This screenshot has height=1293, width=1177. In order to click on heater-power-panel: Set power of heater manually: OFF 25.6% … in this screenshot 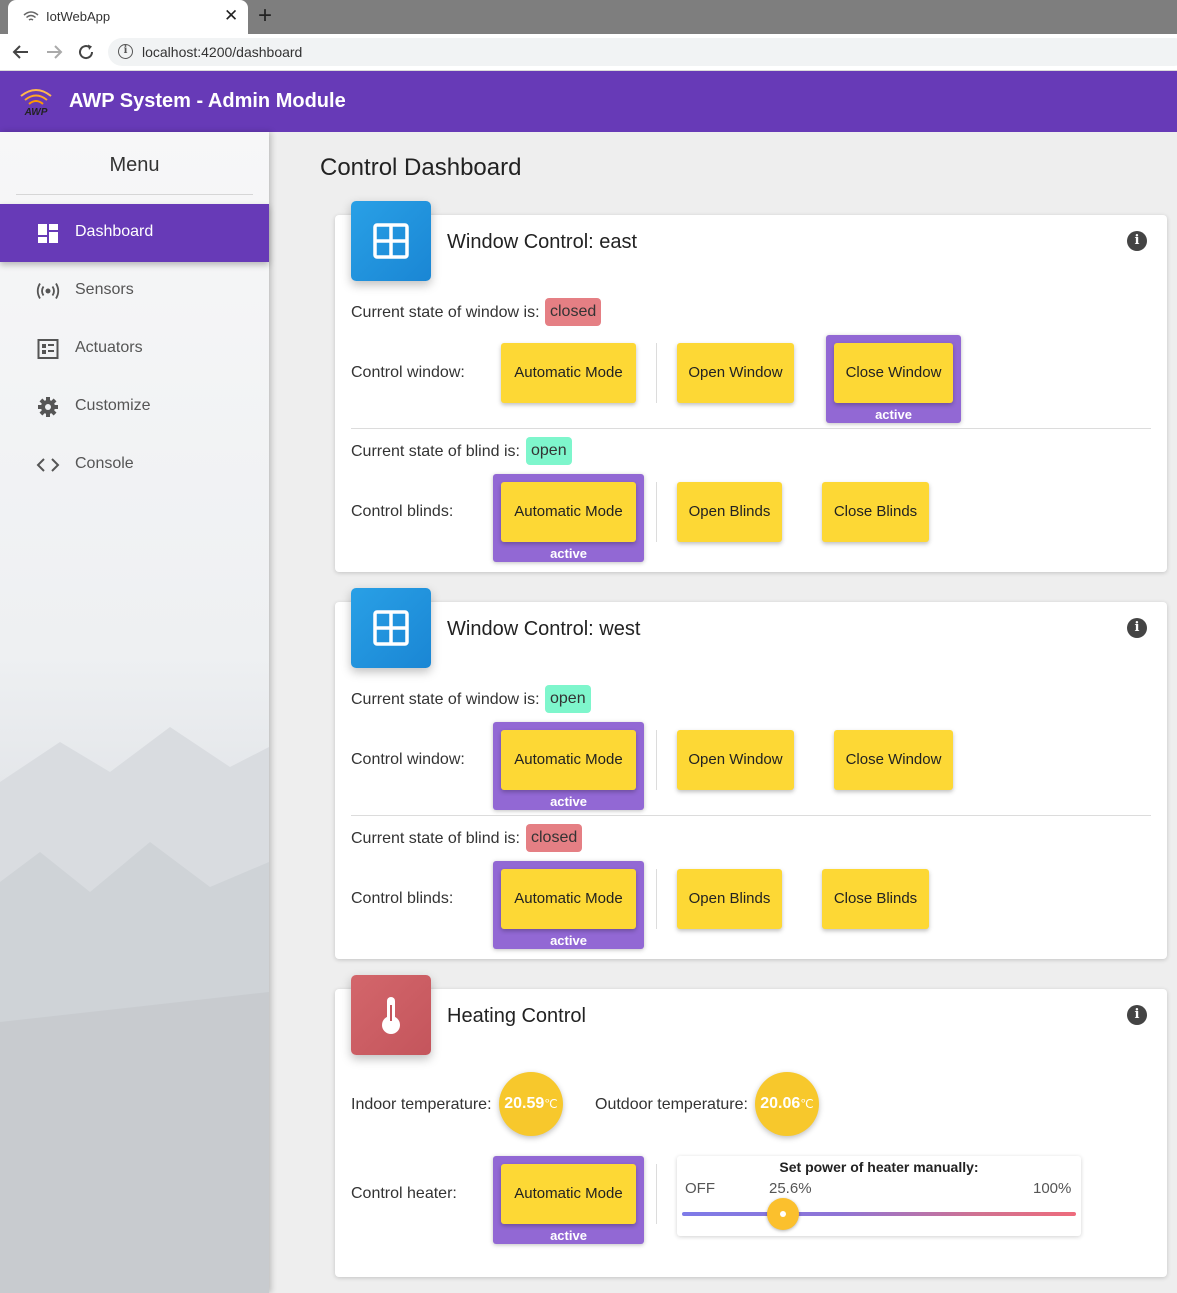, I will do `click(879, 1196)`.